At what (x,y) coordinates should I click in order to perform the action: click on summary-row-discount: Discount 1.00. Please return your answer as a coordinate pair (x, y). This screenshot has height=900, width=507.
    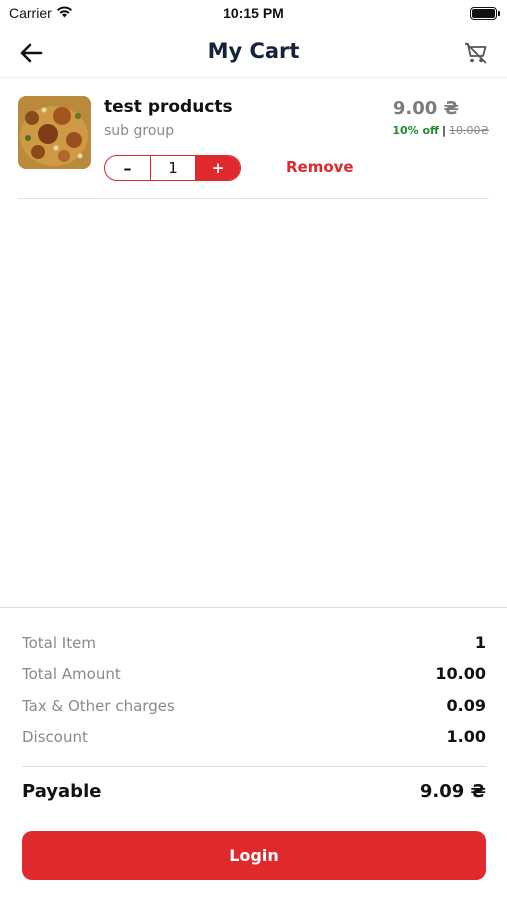
    Looking at the image, I should click on (254, 736).